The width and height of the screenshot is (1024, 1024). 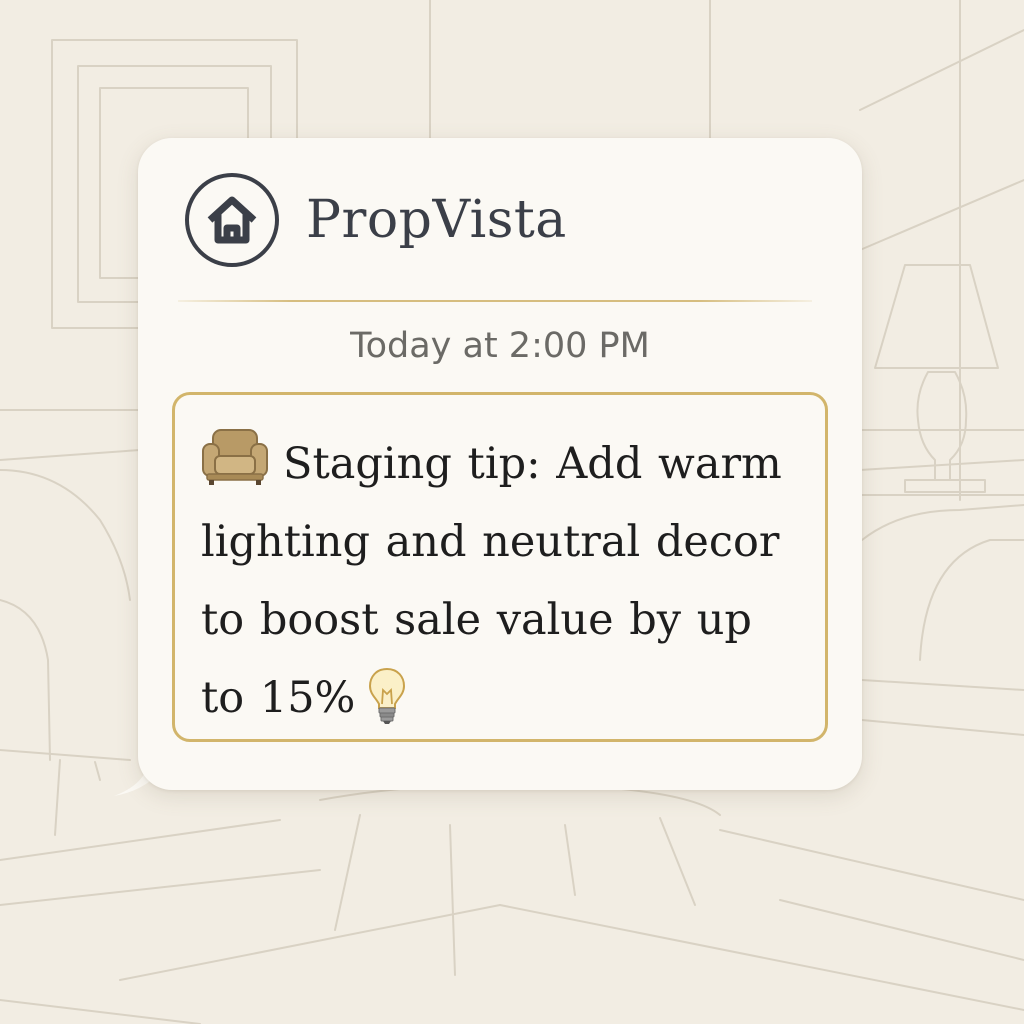 What do you see at coordinates (495, 301) in the screenshot?
I see `header-divider` at bounding box center [495, 301].